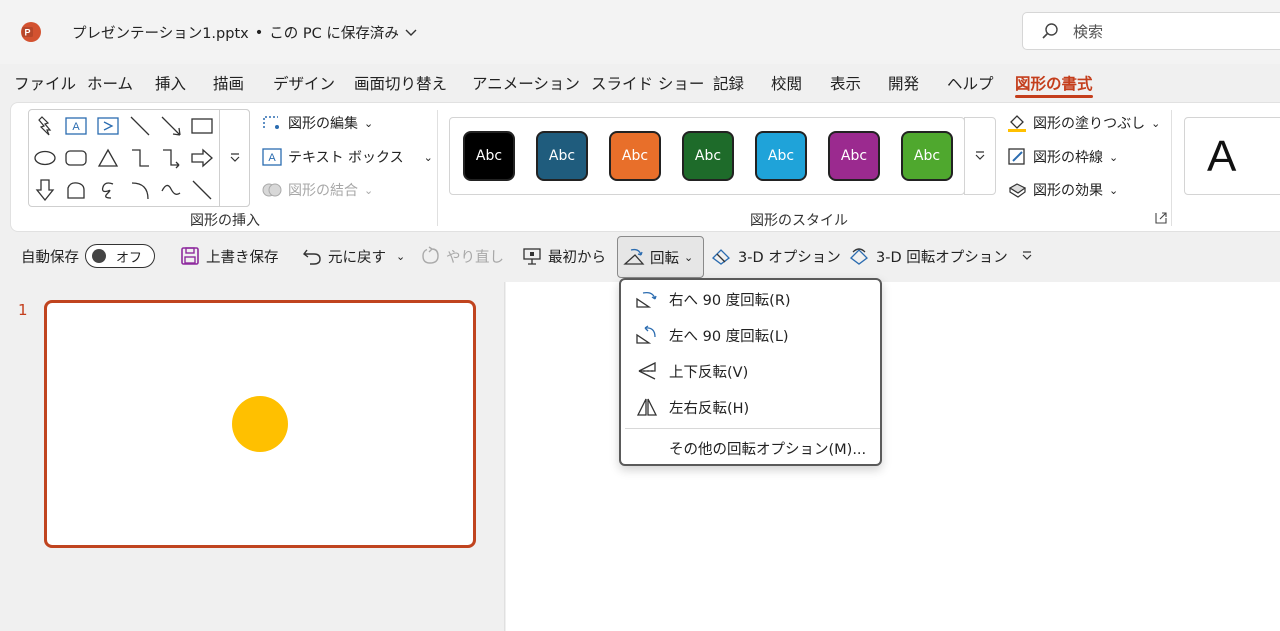 The width and height of the screenshot is (1280, 631). What do you see at coordinates (400, 84) in the screenshot?
I see `tab-transitions: 画面切り替え` at bounding box center [400, 84].